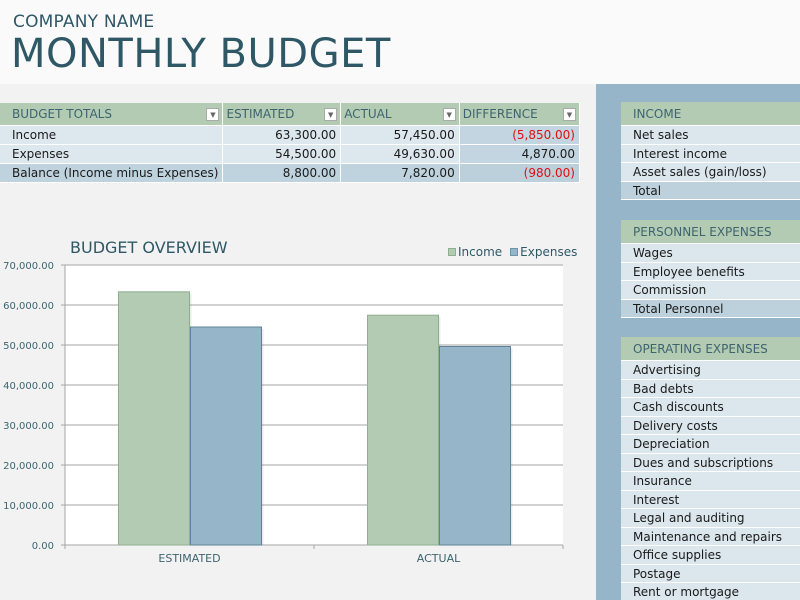 The width and height of the screenshot is (800, 600). What do you see at coordinates (282, 114) in the screenshot?
I see `column-header-estimated: ESTIMATED ▼` at bounding box center [282, 114].